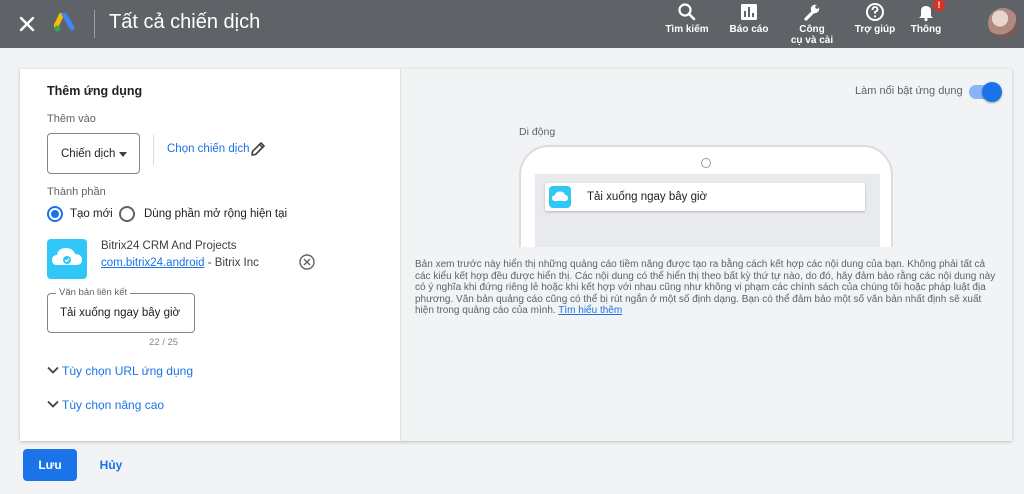  I want to click on pencil-icon, so click(258, 149).